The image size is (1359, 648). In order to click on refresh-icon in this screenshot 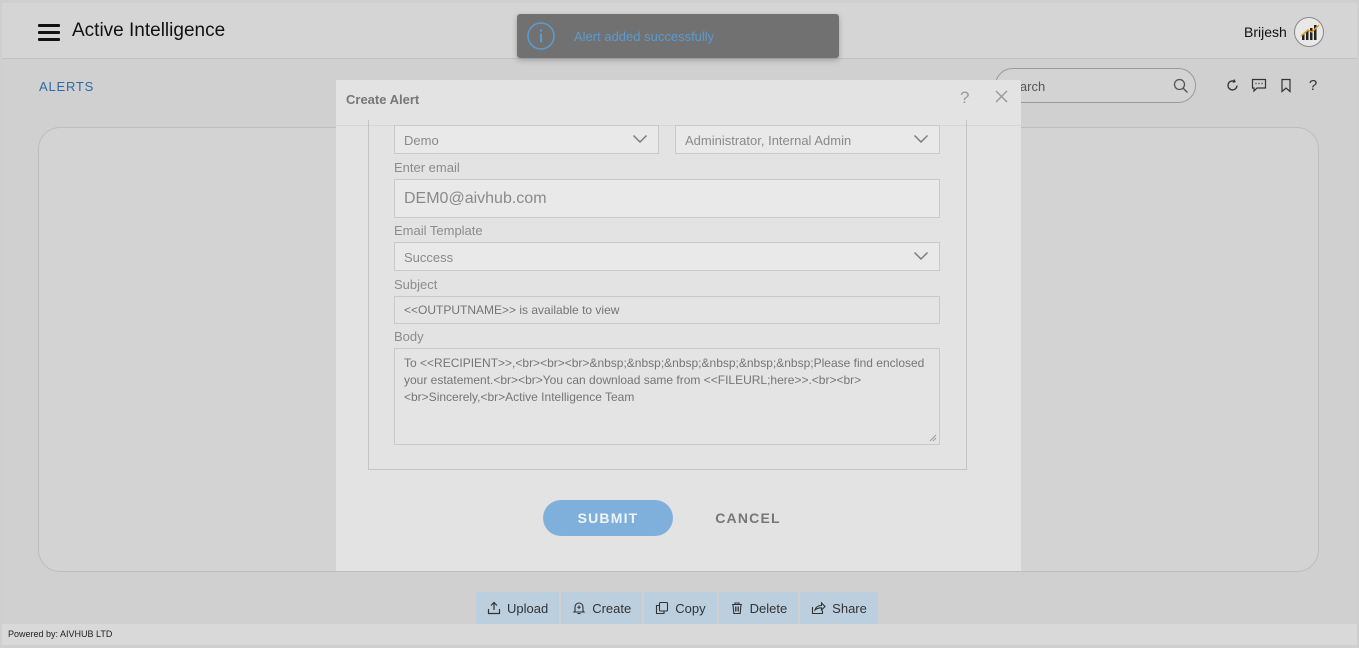, I will do `click(1232, 85)`.